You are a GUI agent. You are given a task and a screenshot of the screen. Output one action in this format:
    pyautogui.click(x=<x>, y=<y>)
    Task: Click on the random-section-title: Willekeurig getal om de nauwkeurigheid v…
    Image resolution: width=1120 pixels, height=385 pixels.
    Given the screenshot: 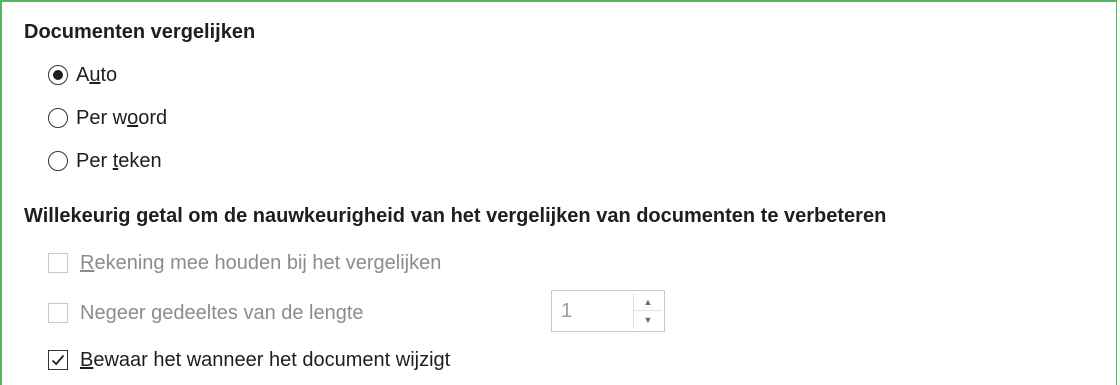 What is the action you would take?
    pyautogui.click(x=455, y=216)
    